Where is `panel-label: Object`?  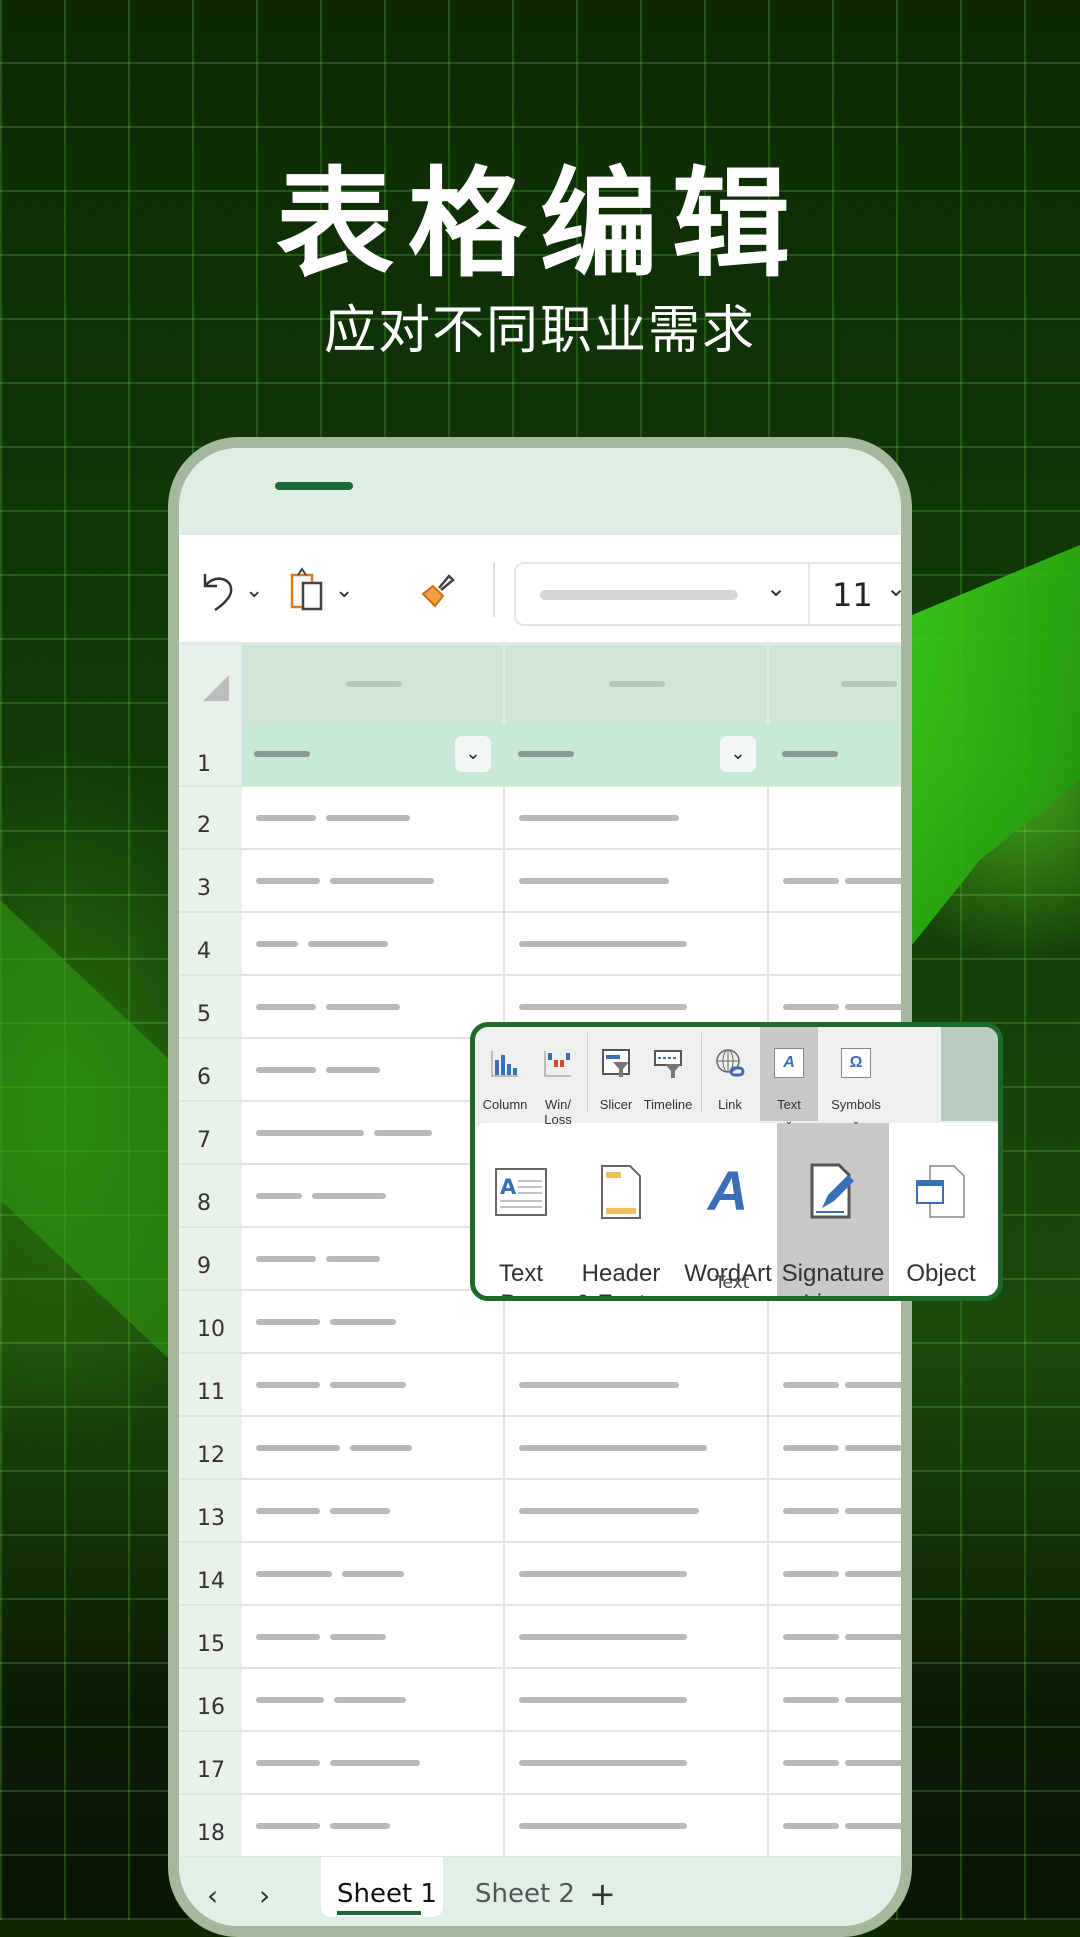
panel-label: Object is located at coordinates (941, 1273).